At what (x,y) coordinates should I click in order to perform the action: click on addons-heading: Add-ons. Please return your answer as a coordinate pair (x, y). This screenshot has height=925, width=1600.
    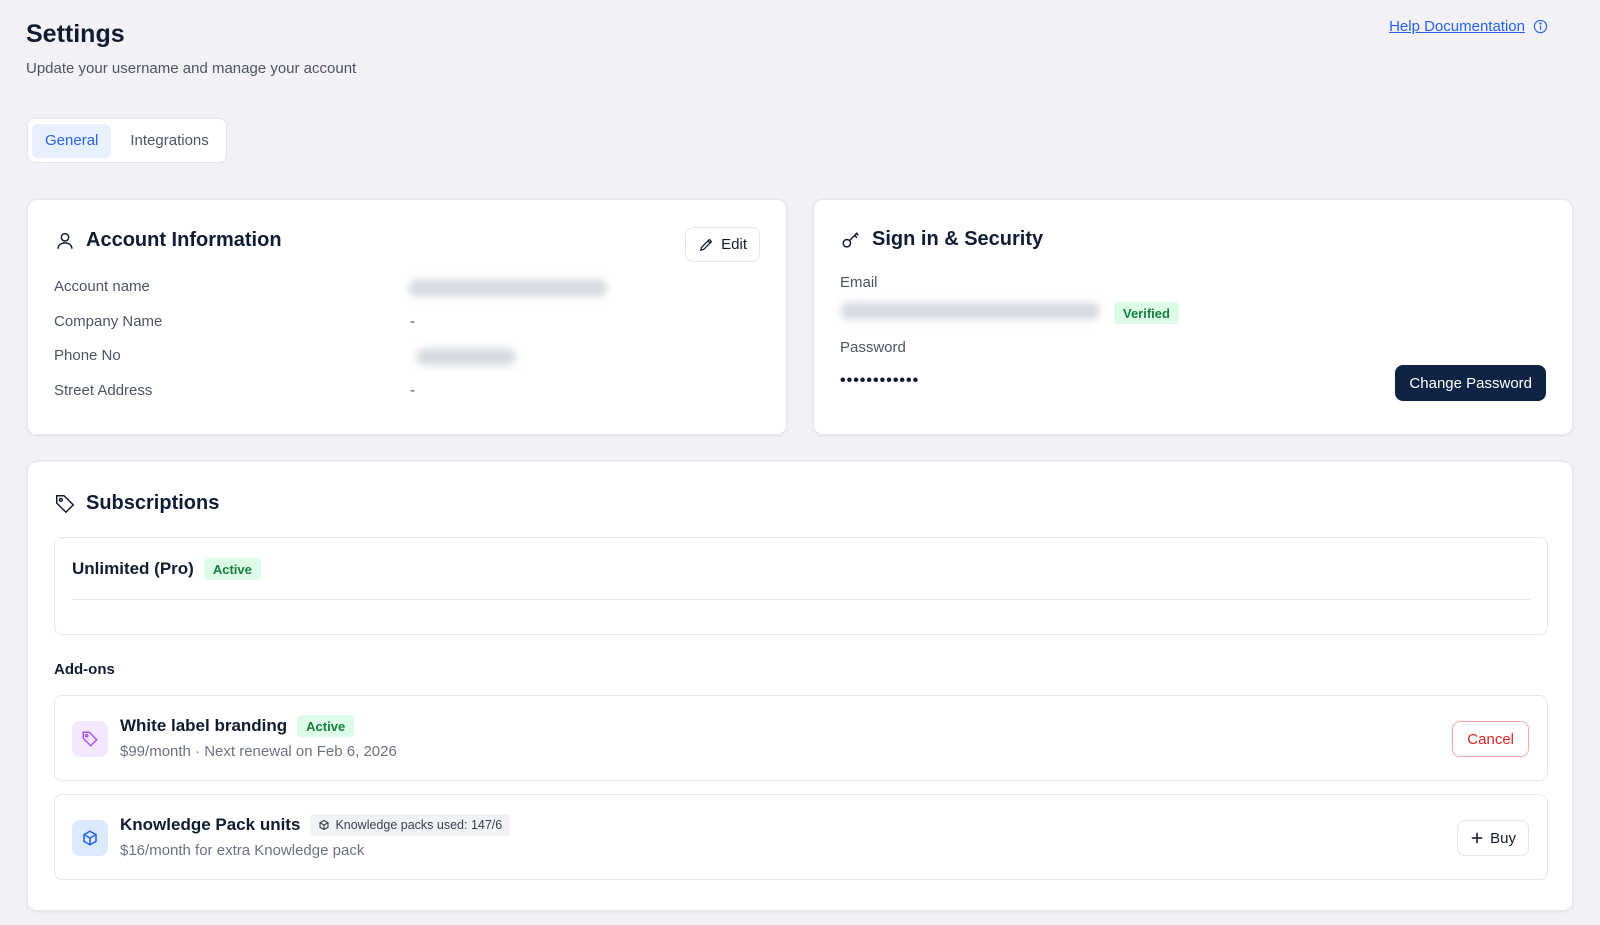
    Looking at the image, I should click on (84, 669).